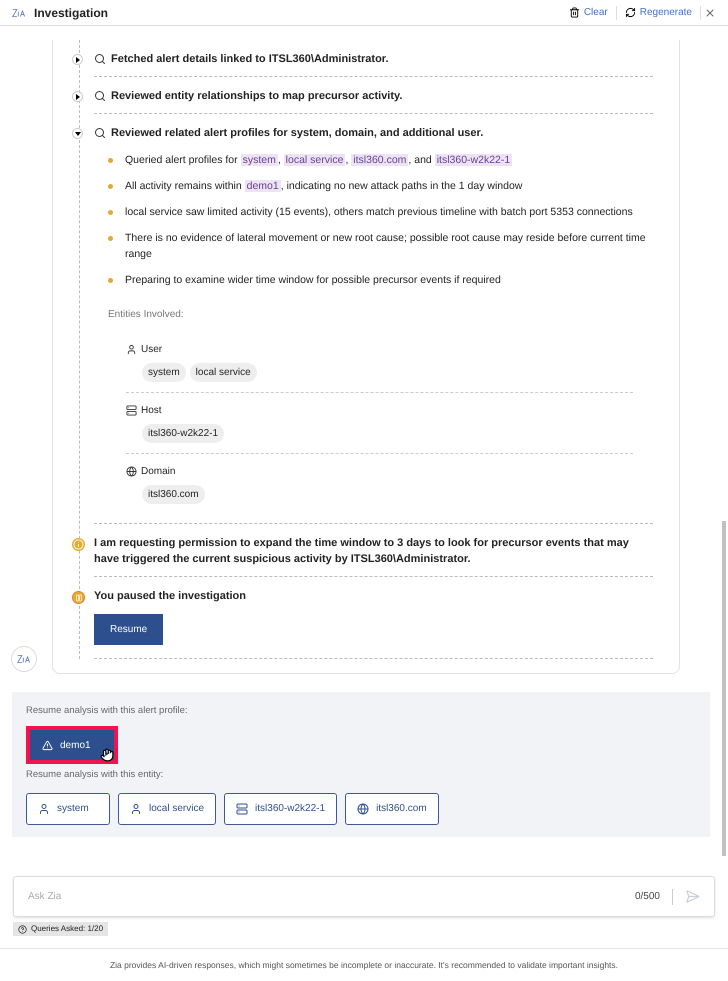  What do you see at coordinates (658, 12) in the screenshot?
I see `regenerate-button: Regenerate` at bounding box center [658, 12].